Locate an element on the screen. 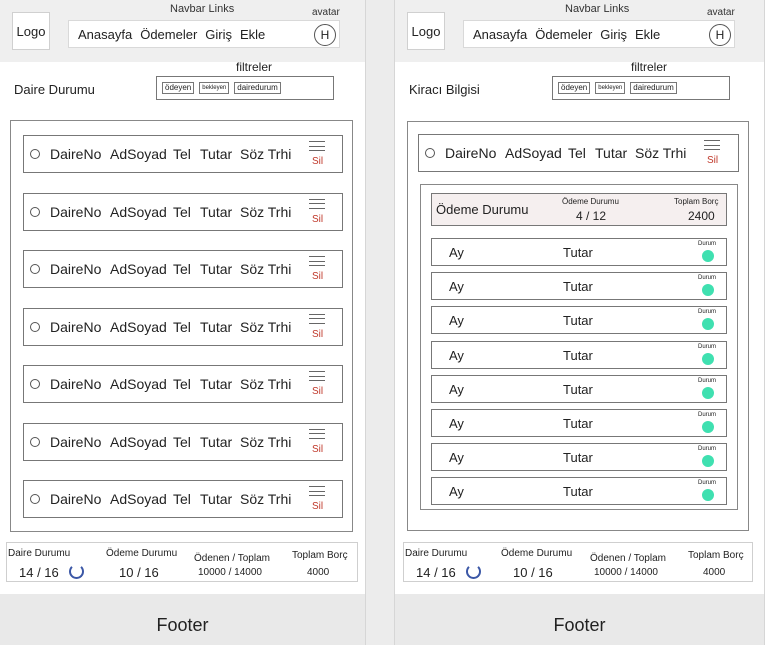 The width and height of the screenshot is (765, 645). summary-odenen-label: Ödenen / Toplam is located at coordinates (628, 558).